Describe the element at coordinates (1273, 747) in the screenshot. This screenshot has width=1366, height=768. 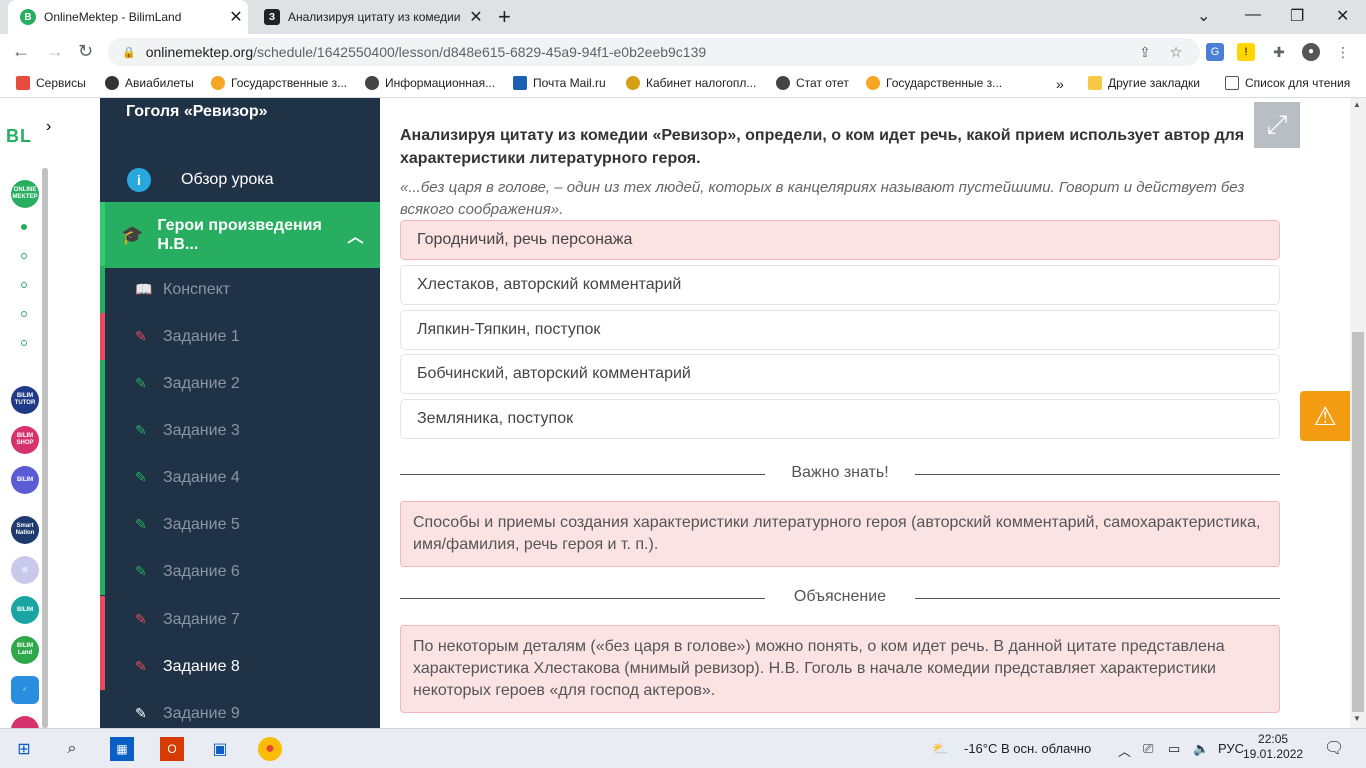
I see `clock: 22:05 19.01.2022` at that location.